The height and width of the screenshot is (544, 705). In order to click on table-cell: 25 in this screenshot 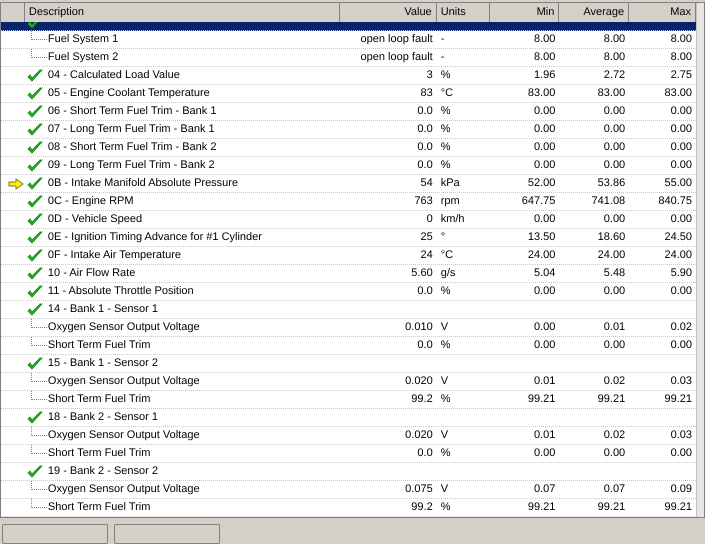, I will do `click(426, 237)`.